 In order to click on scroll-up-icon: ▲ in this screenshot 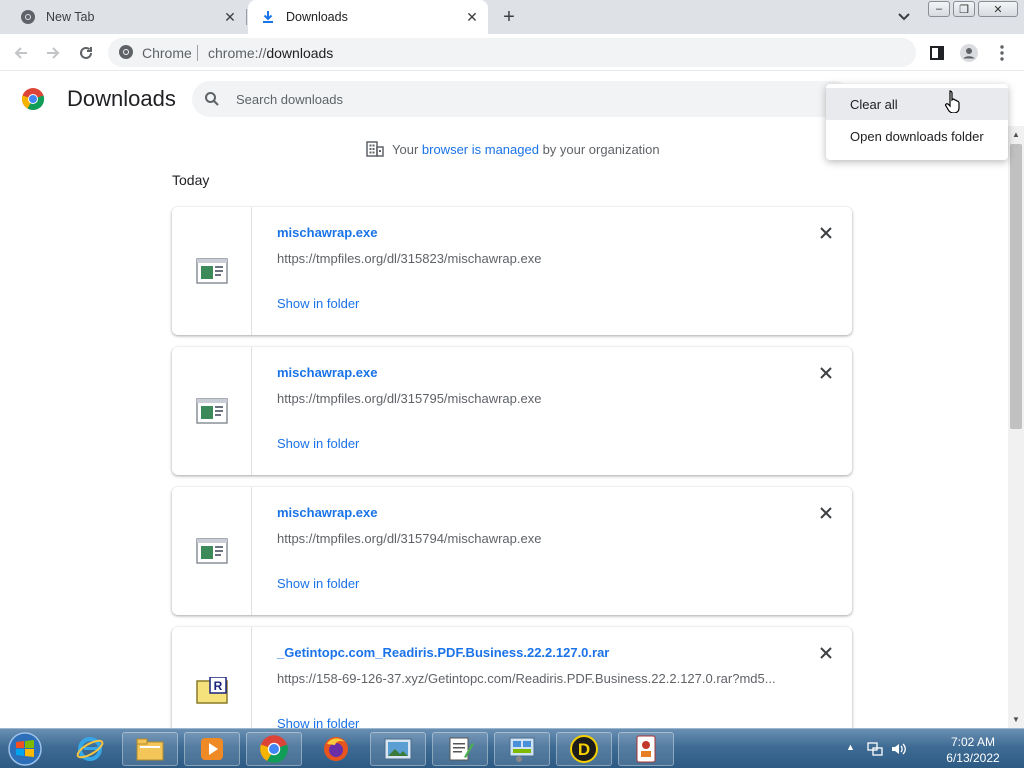, I will do `click(1016, 134)`.